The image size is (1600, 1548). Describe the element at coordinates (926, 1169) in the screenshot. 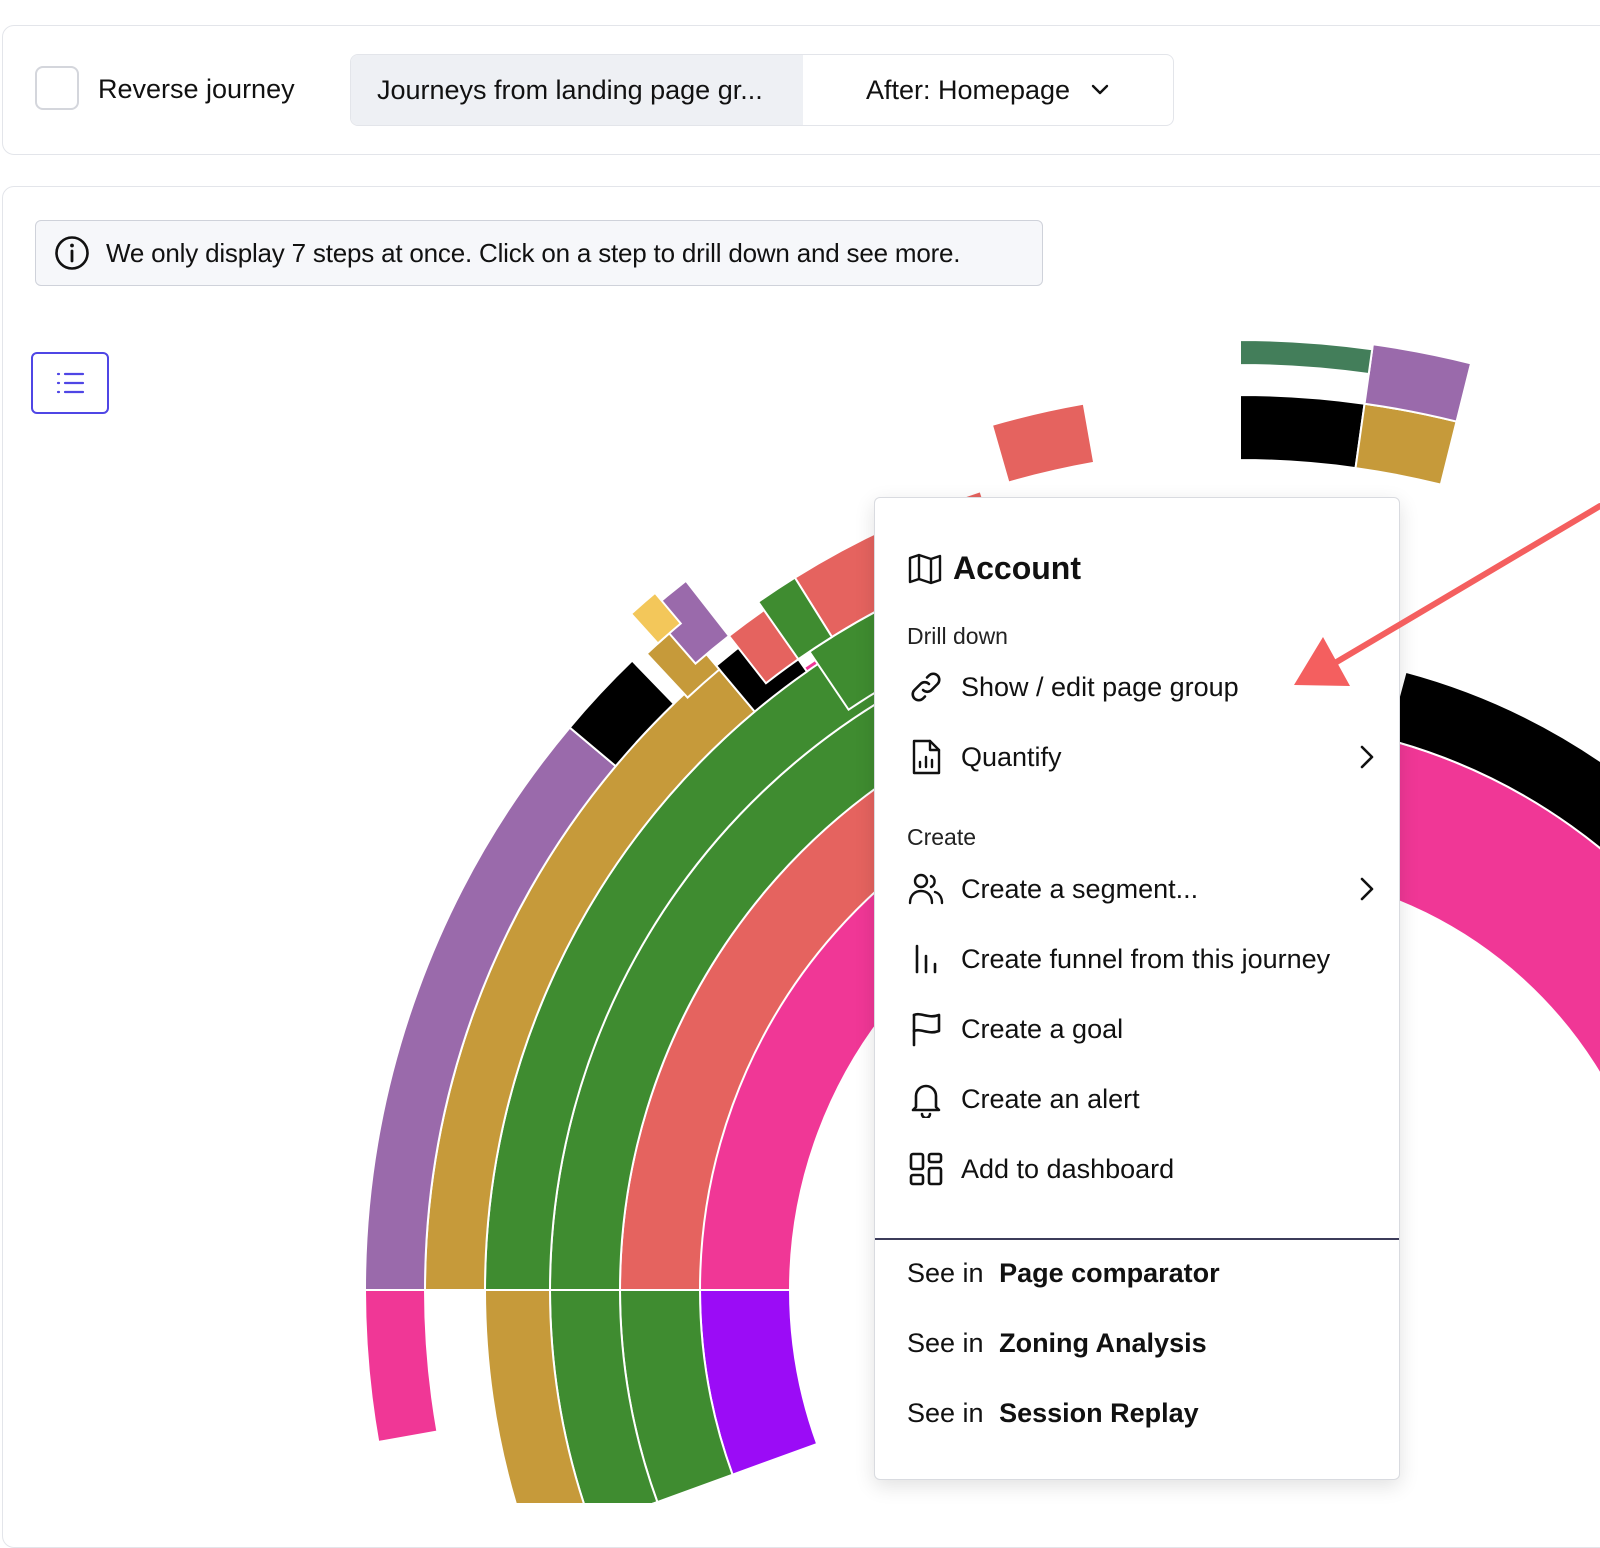

I see `dashboard-icon` at that location.